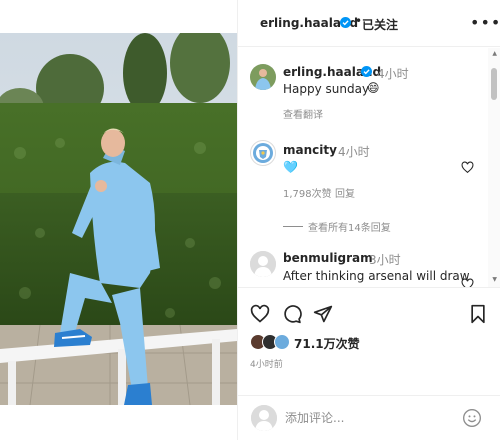 This screenshot has height=440, width=500. Describe the element at coordinates (292, 314) in the screenshot. I see `comment-bubble-icon` at that location.